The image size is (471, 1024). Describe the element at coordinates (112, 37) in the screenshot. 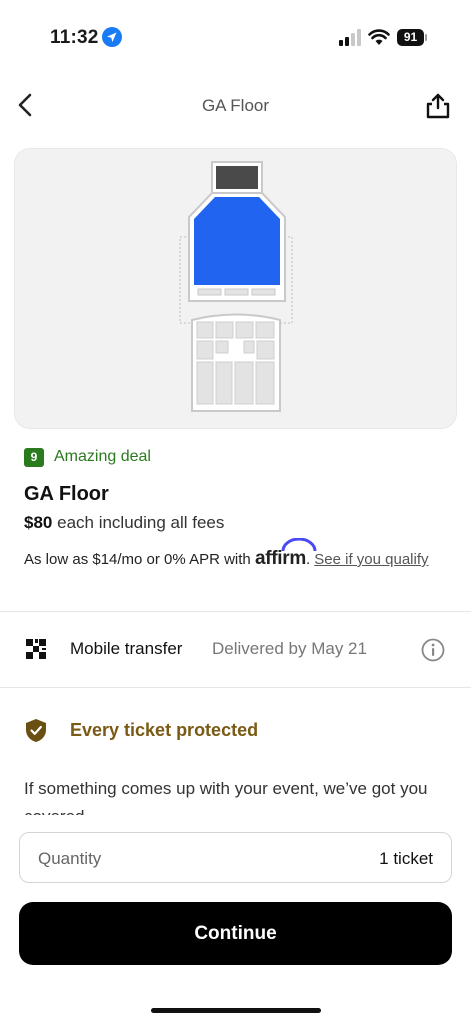

I see `location-arrow-icon` at that location.